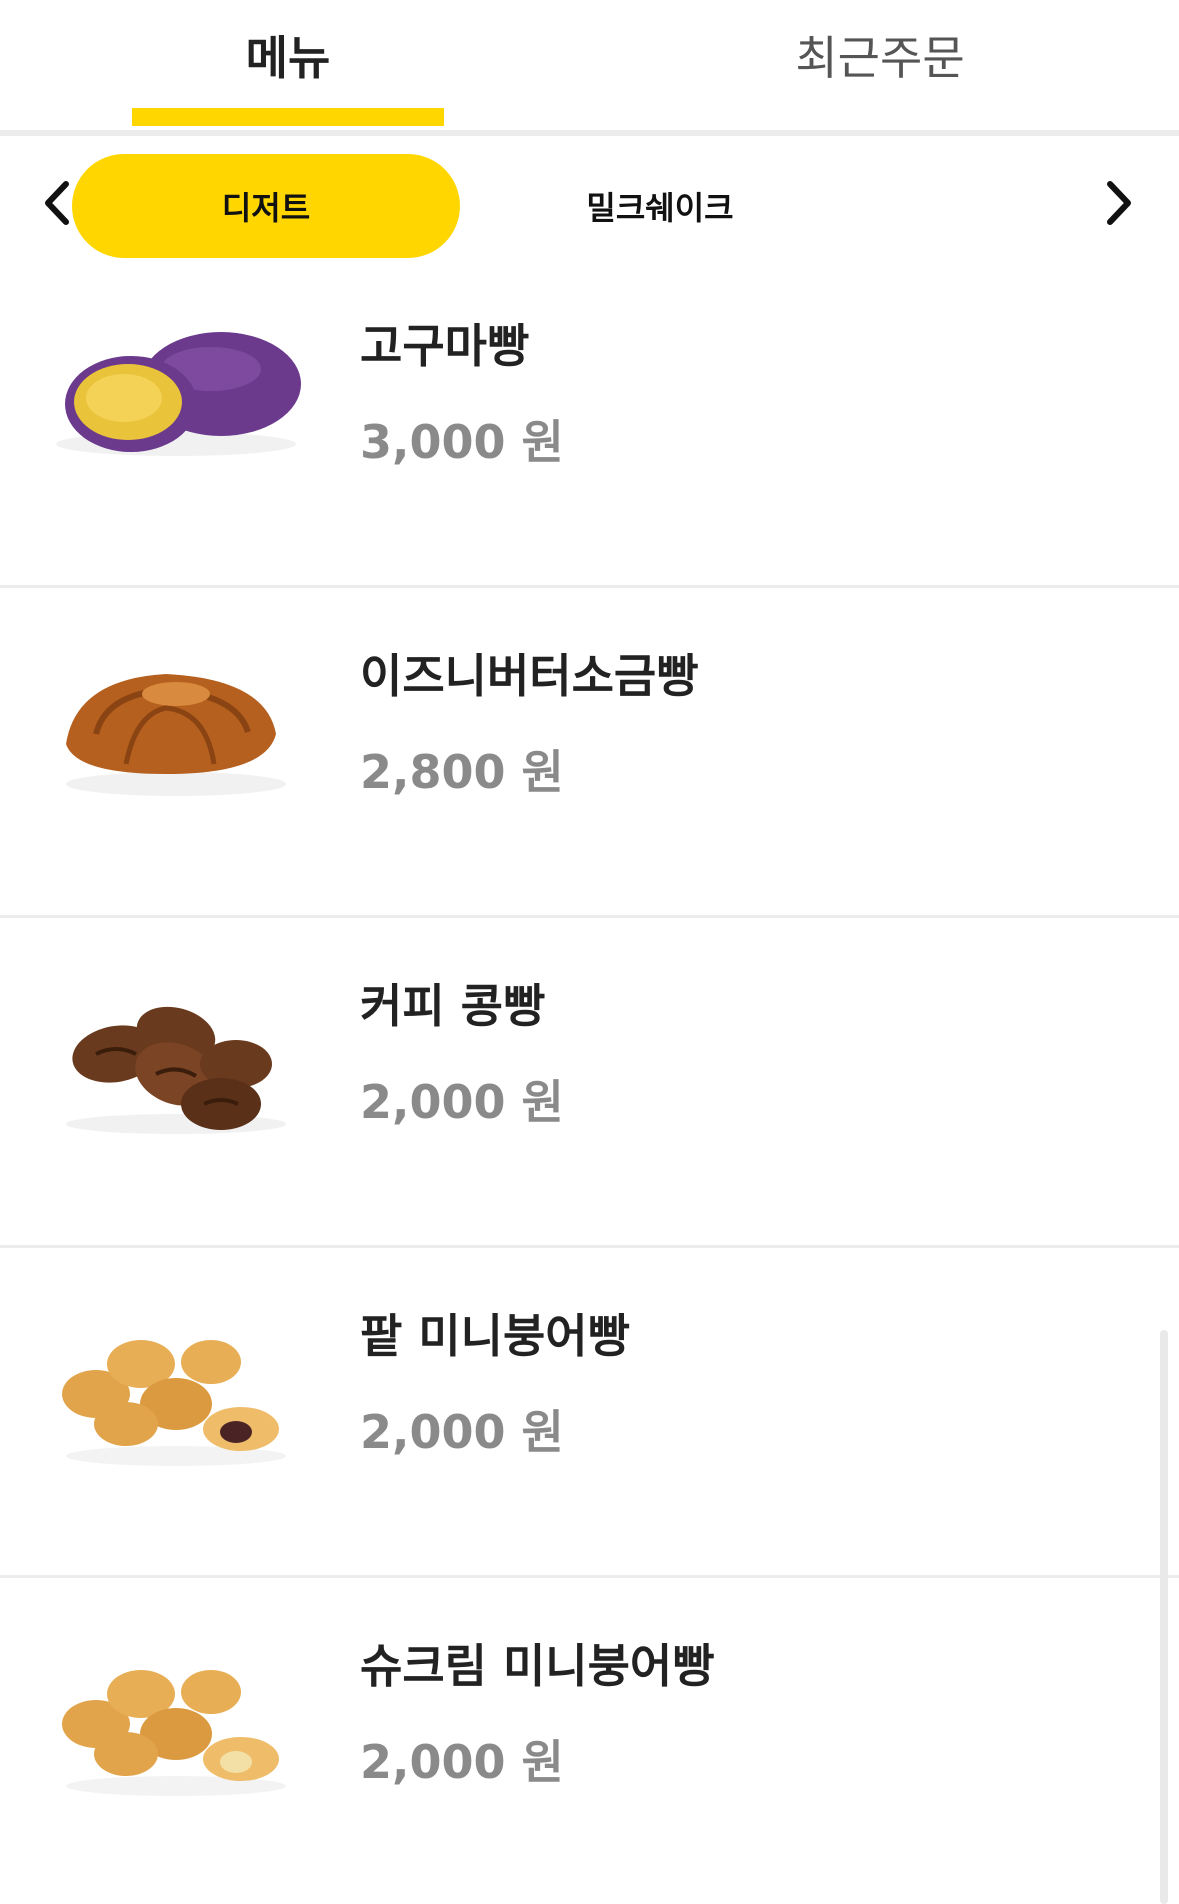 The width and height of the screenshot is (1179, 1904). I want to click on item-name: 고구마빵, so click(445, 346).